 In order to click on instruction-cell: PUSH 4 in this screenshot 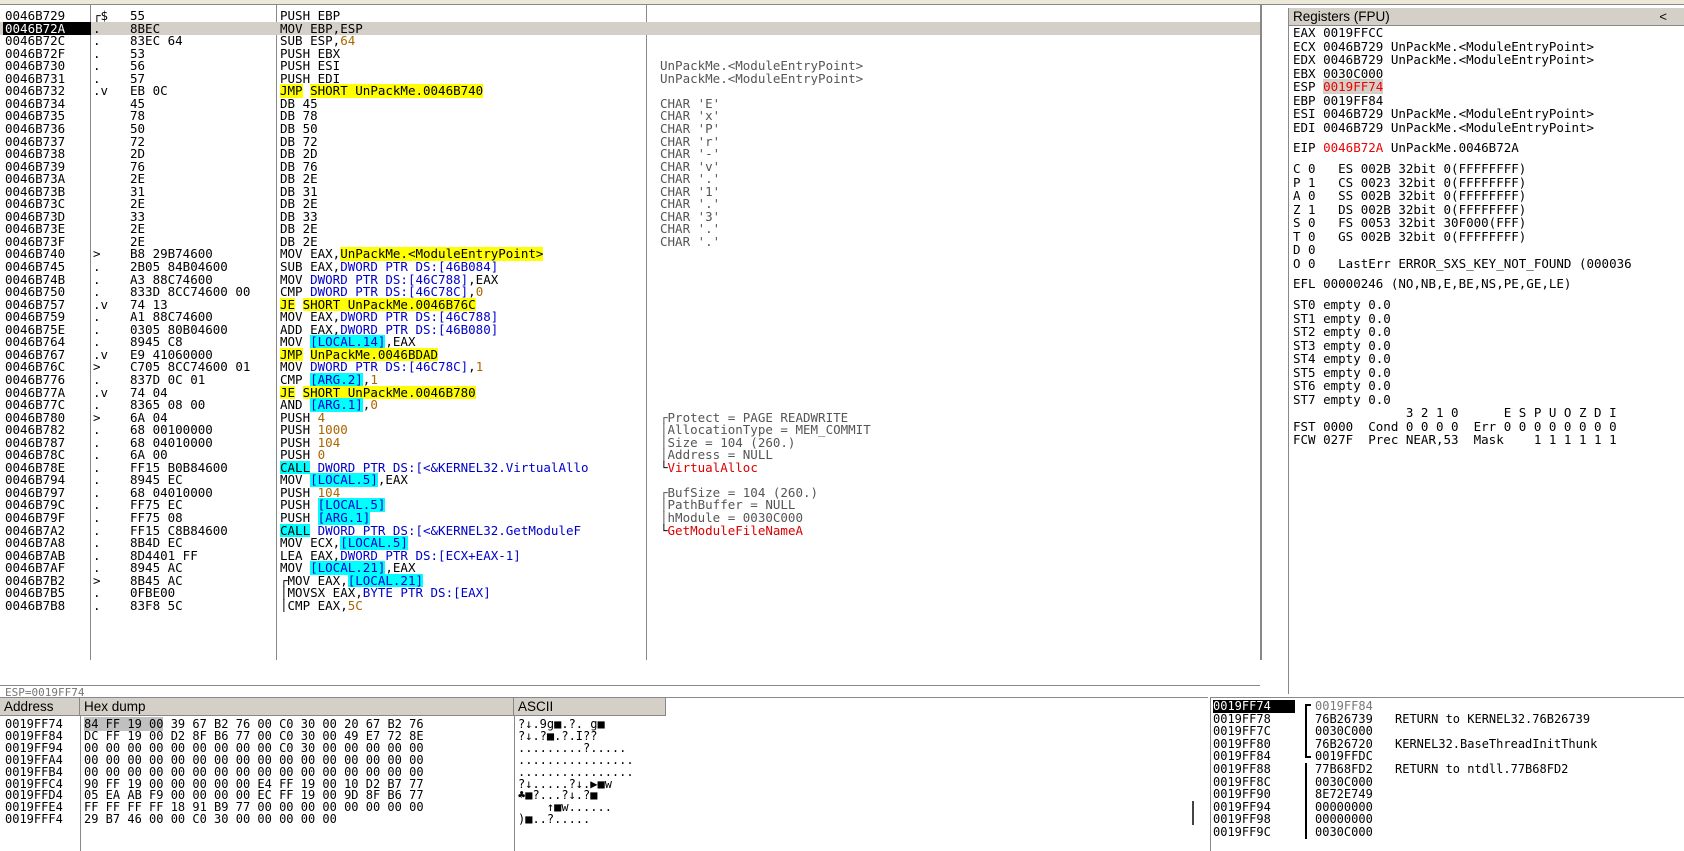, I will do `click(462, 418)`.